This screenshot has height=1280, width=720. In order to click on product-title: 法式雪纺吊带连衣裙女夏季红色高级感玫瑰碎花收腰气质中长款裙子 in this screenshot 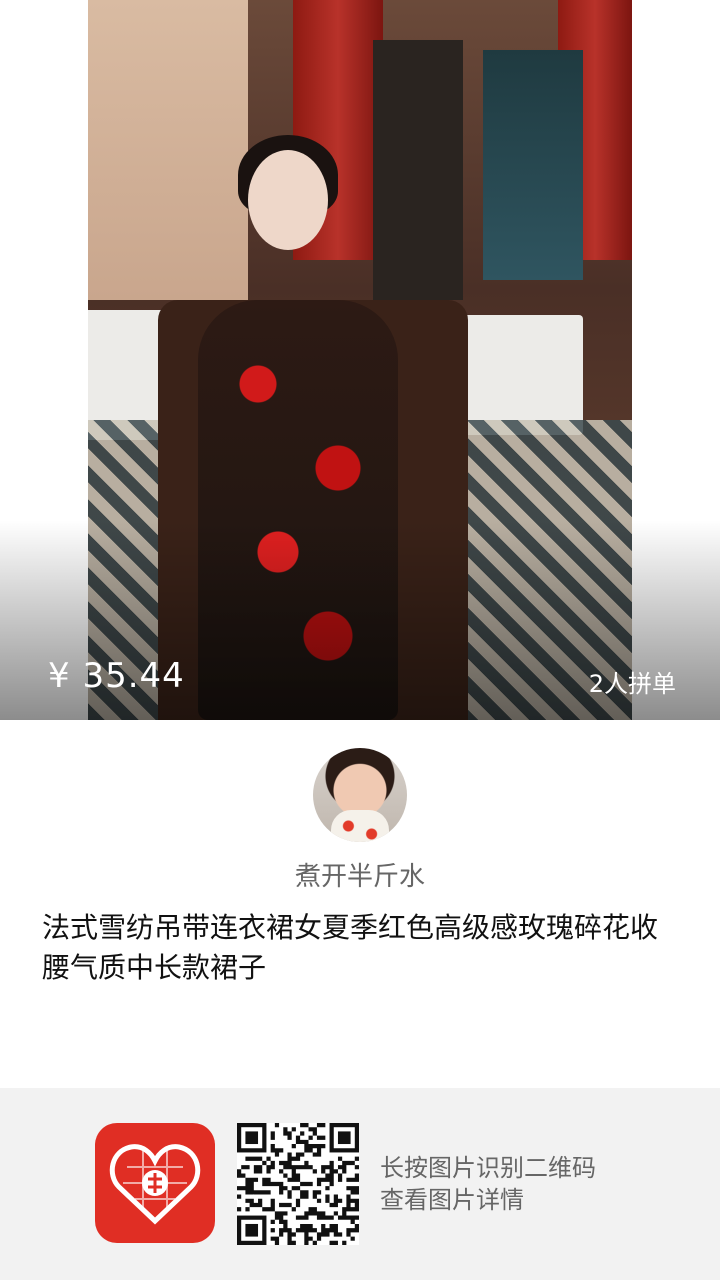, I will do `click(350, 947)`.